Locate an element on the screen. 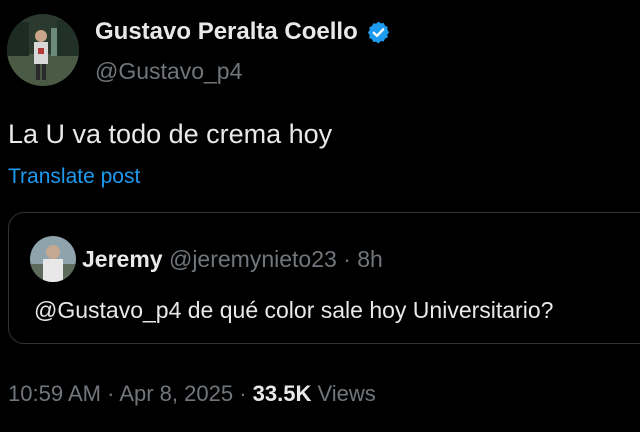  views-count: 33.5K is located at coordinates (282, 393).